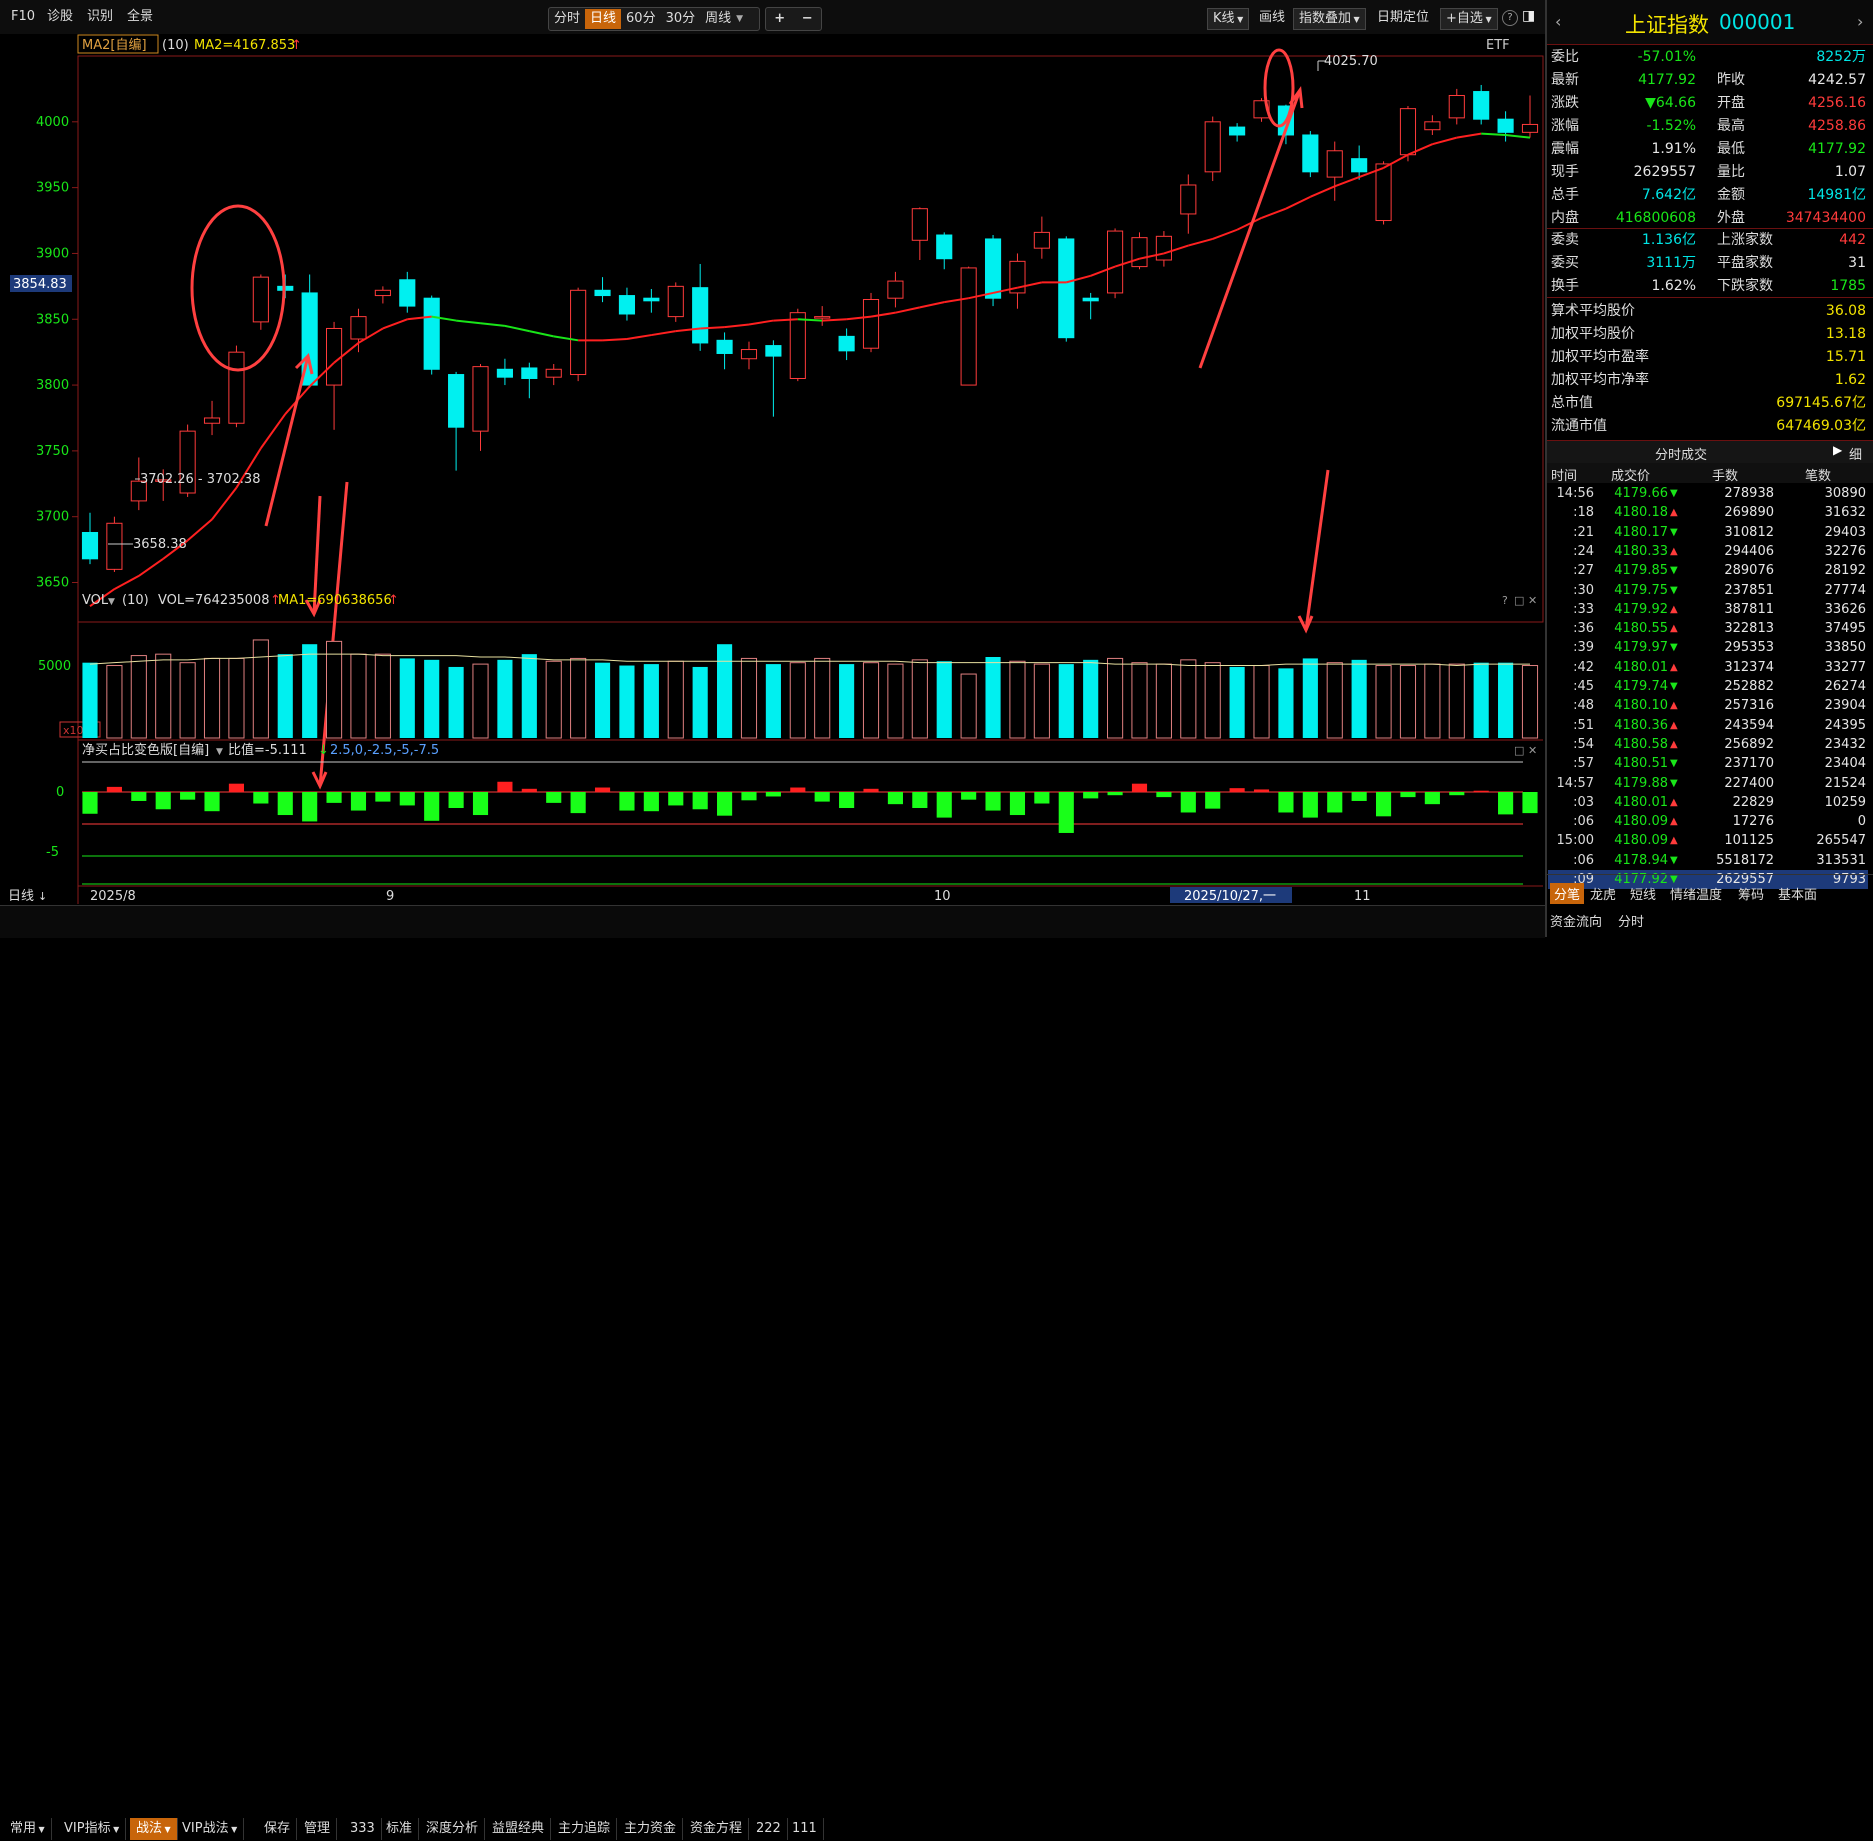  What do you see at coordinates (1708, 667) in the screenshot?
I see `tick-row: :42 4180.01 ▲ 312374 33277` at bounding box center [1708, 667].